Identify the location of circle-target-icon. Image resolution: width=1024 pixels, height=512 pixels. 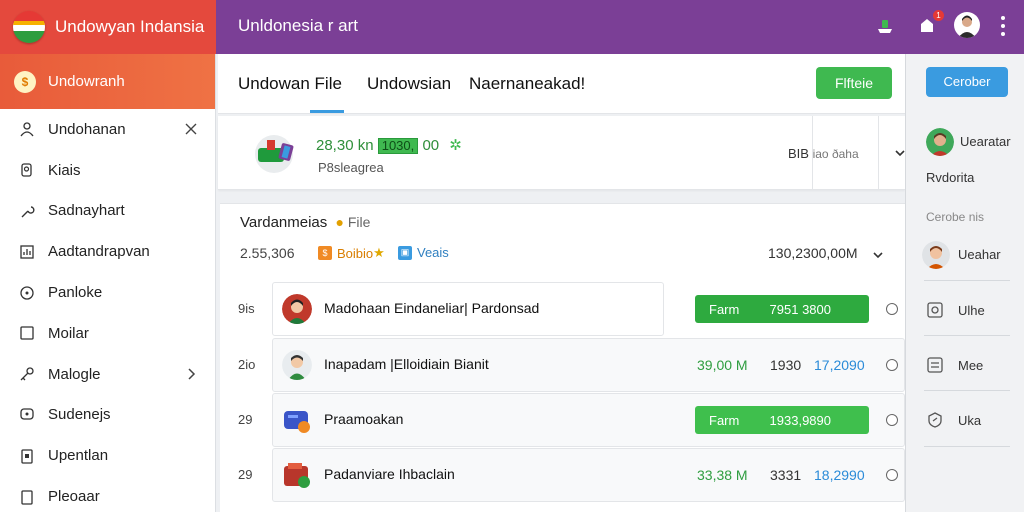
(935, 310).